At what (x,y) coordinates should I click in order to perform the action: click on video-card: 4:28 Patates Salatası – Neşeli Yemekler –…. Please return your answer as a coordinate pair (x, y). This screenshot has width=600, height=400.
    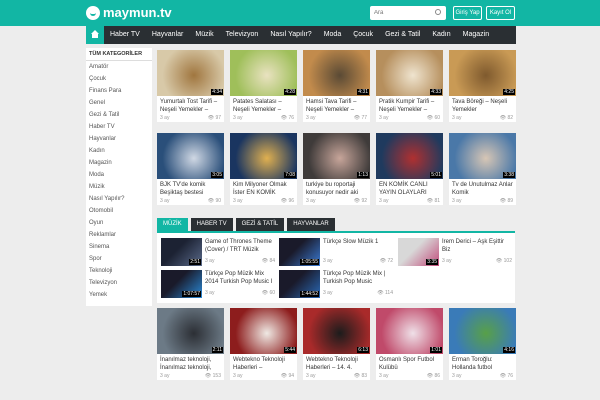
    Looking at the image, I should click on (263, 86).